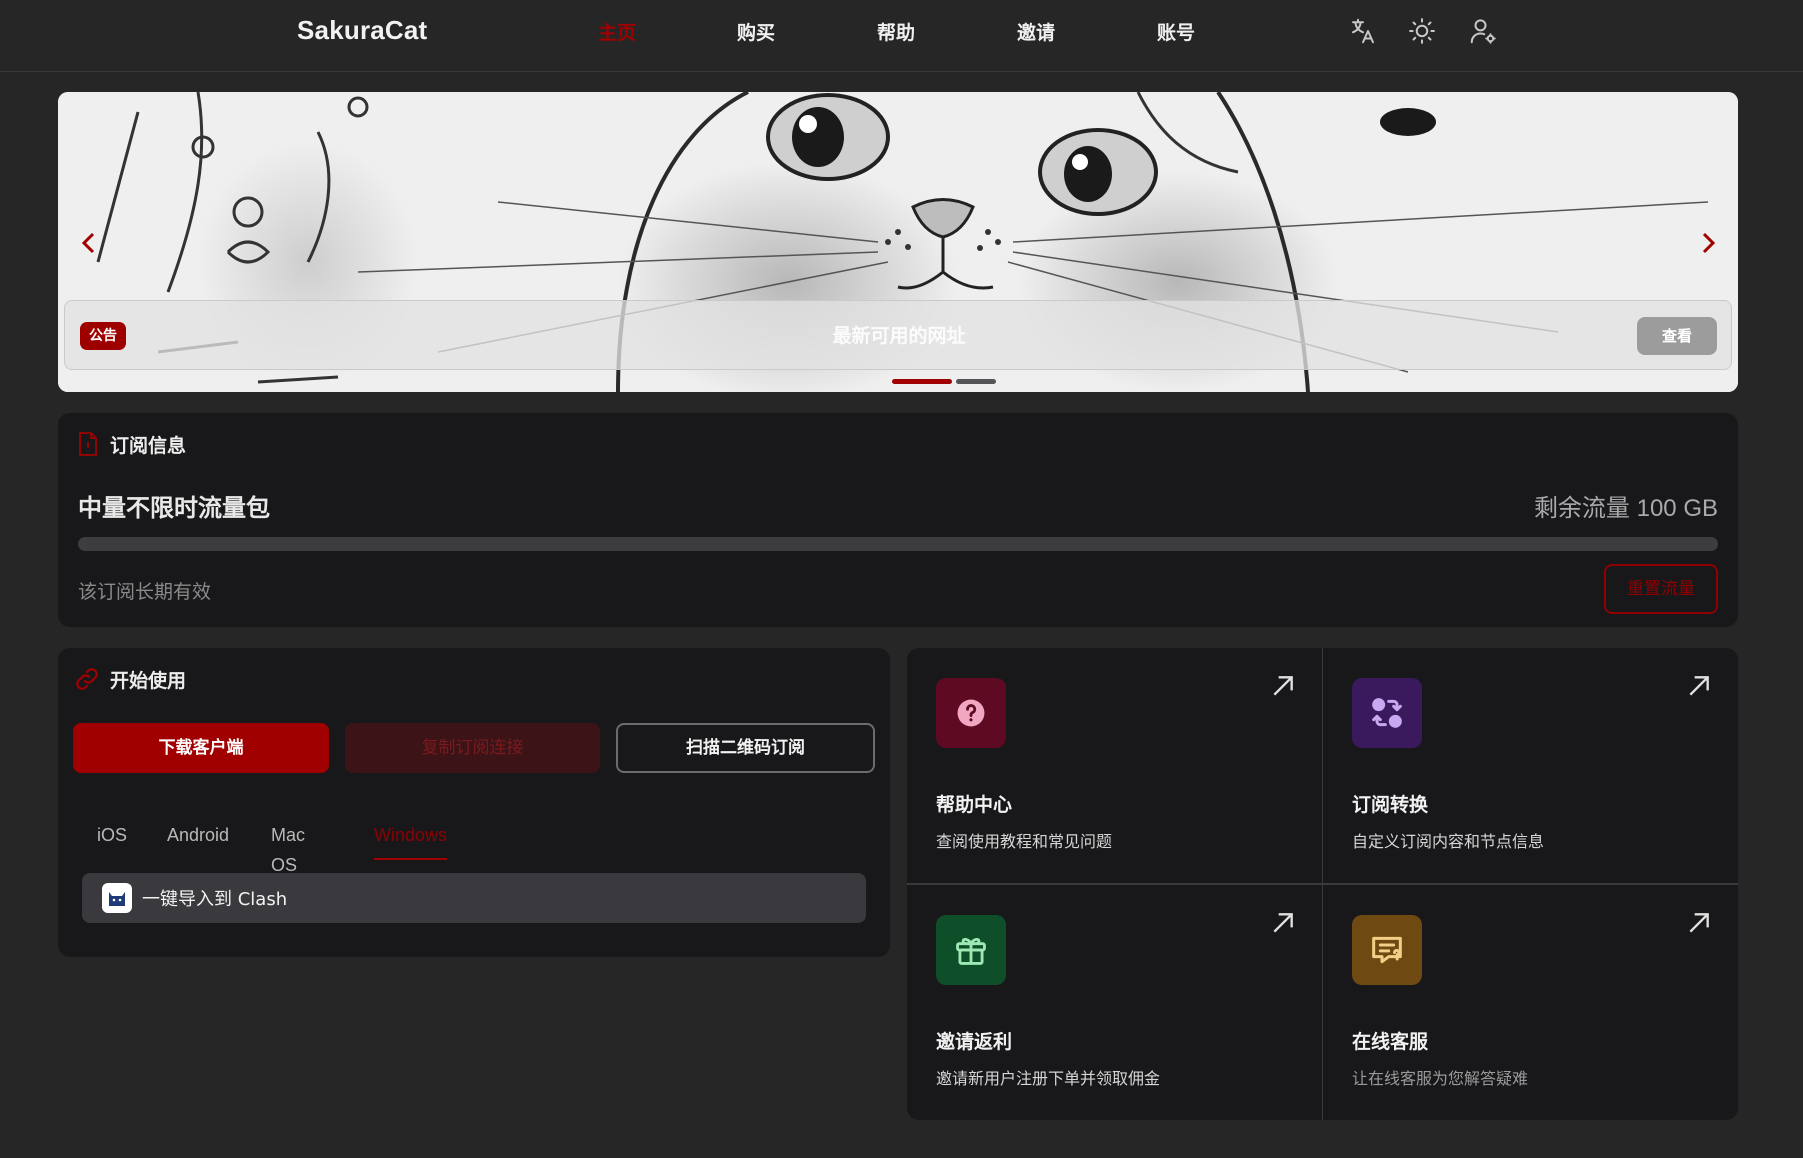 The height and width of the screenshot is (1158, 1803). I want to click on chat-support-icon, so click(1387, 950).